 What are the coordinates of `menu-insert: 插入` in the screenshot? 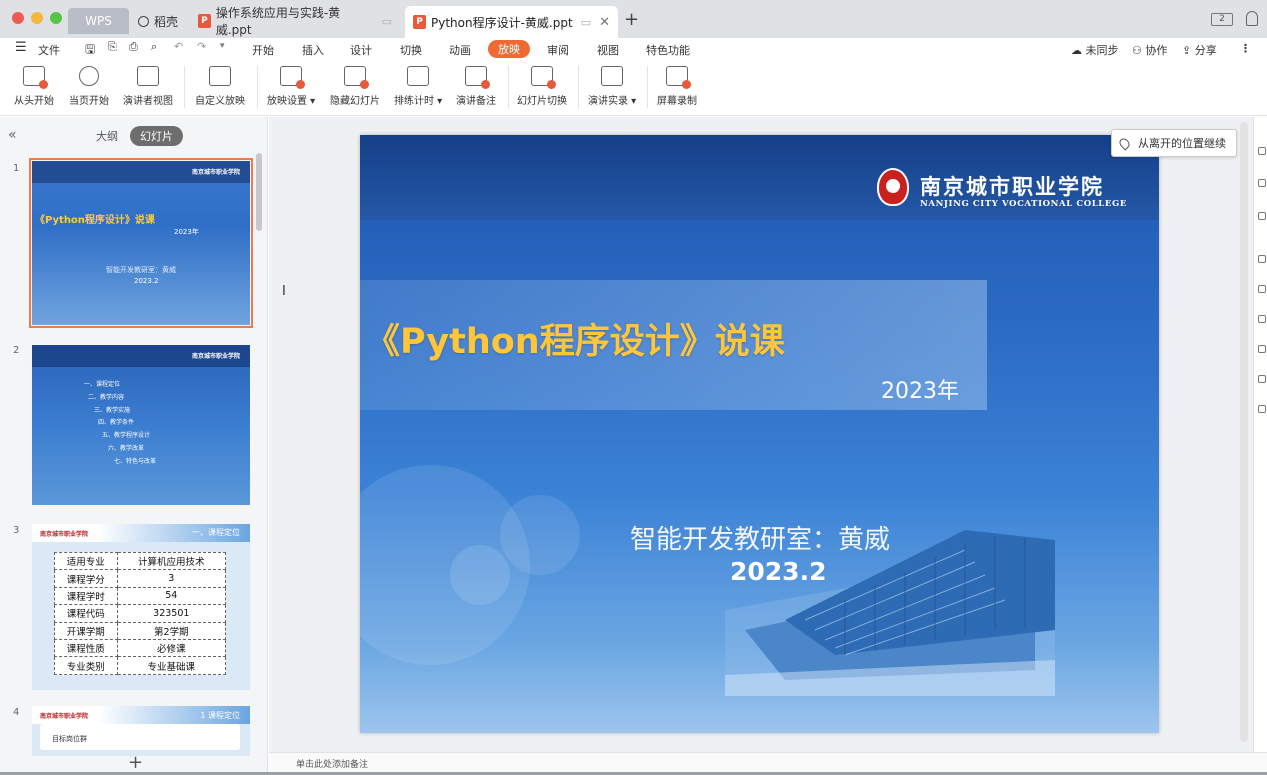 It's located at (313, 50).